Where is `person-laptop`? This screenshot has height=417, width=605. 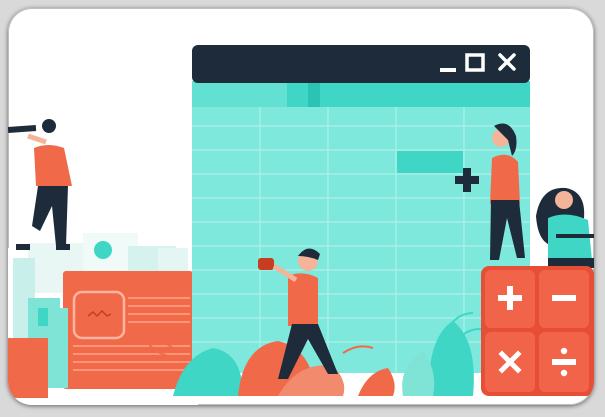
person-laptop is located at coordinates (565, 227).